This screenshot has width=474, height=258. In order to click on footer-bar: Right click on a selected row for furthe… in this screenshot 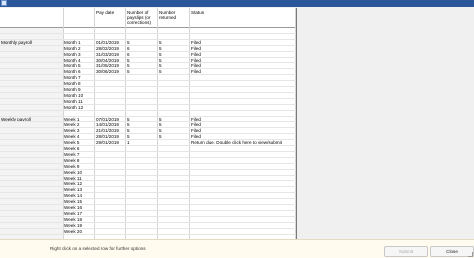, I will do `click(237, 248)`.